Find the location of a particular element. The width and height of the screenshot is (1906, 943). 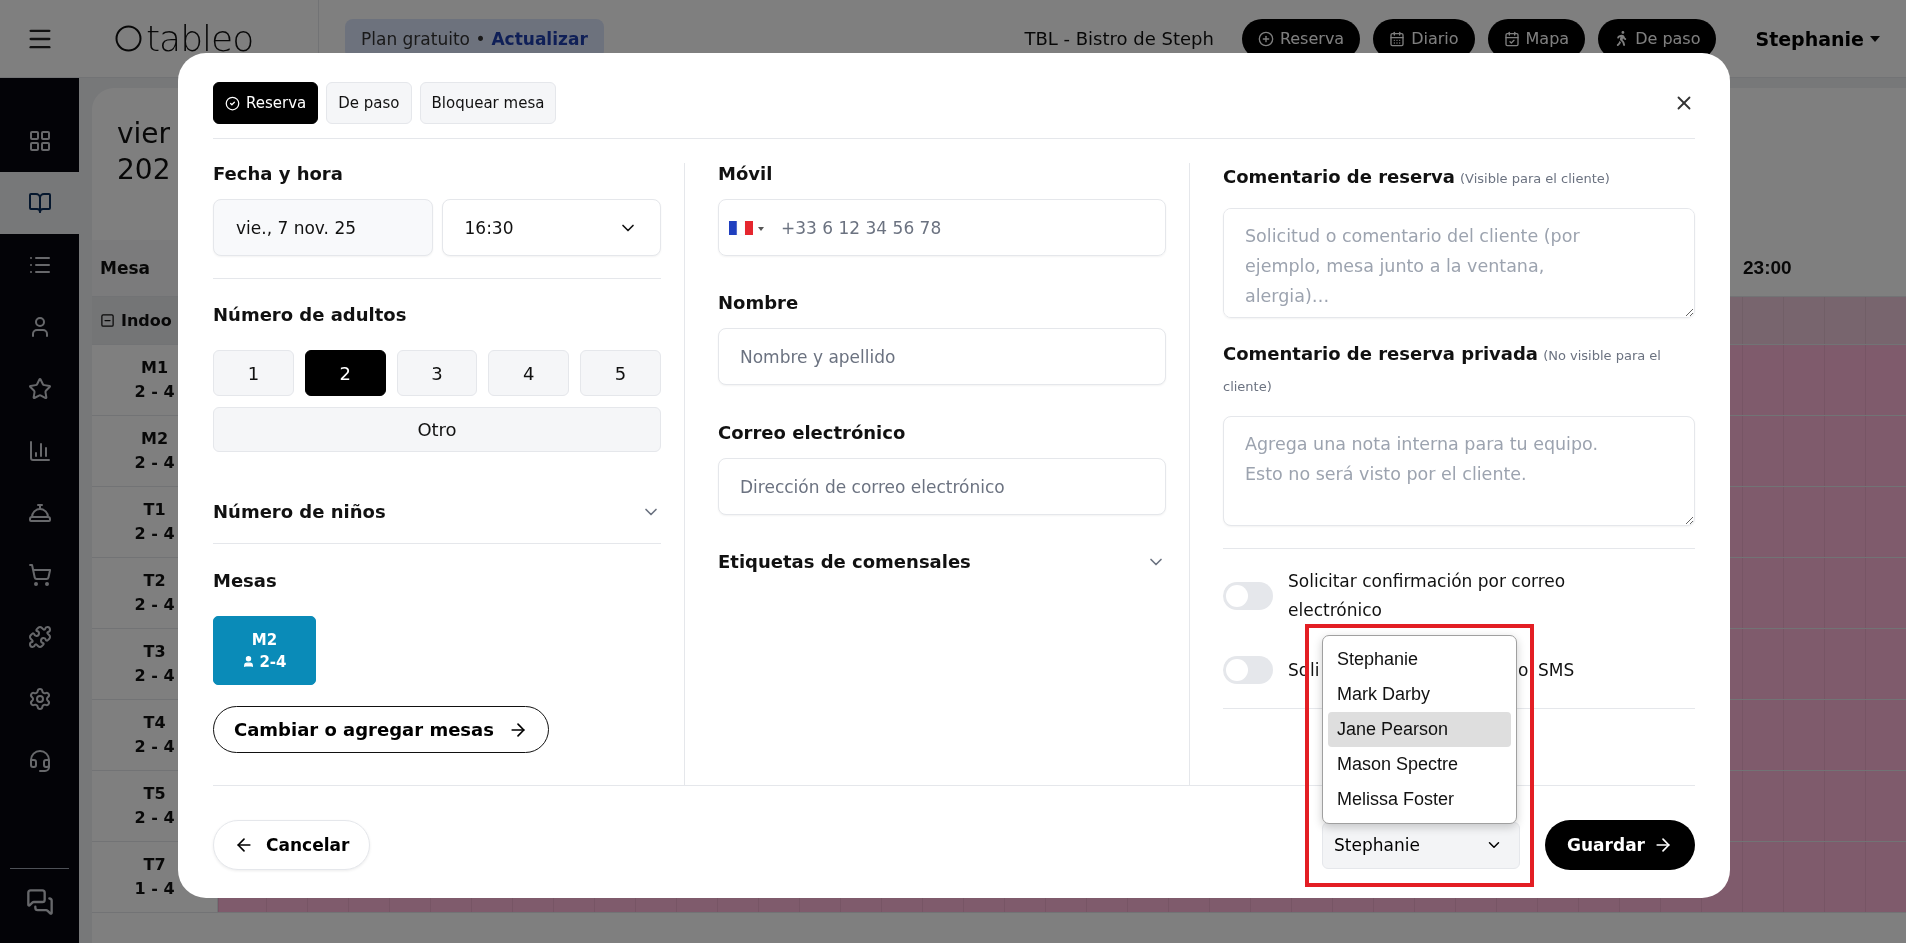

toggle-label: Solicitar confirmación por correo electrónico is located at coordinates (1427, 596).